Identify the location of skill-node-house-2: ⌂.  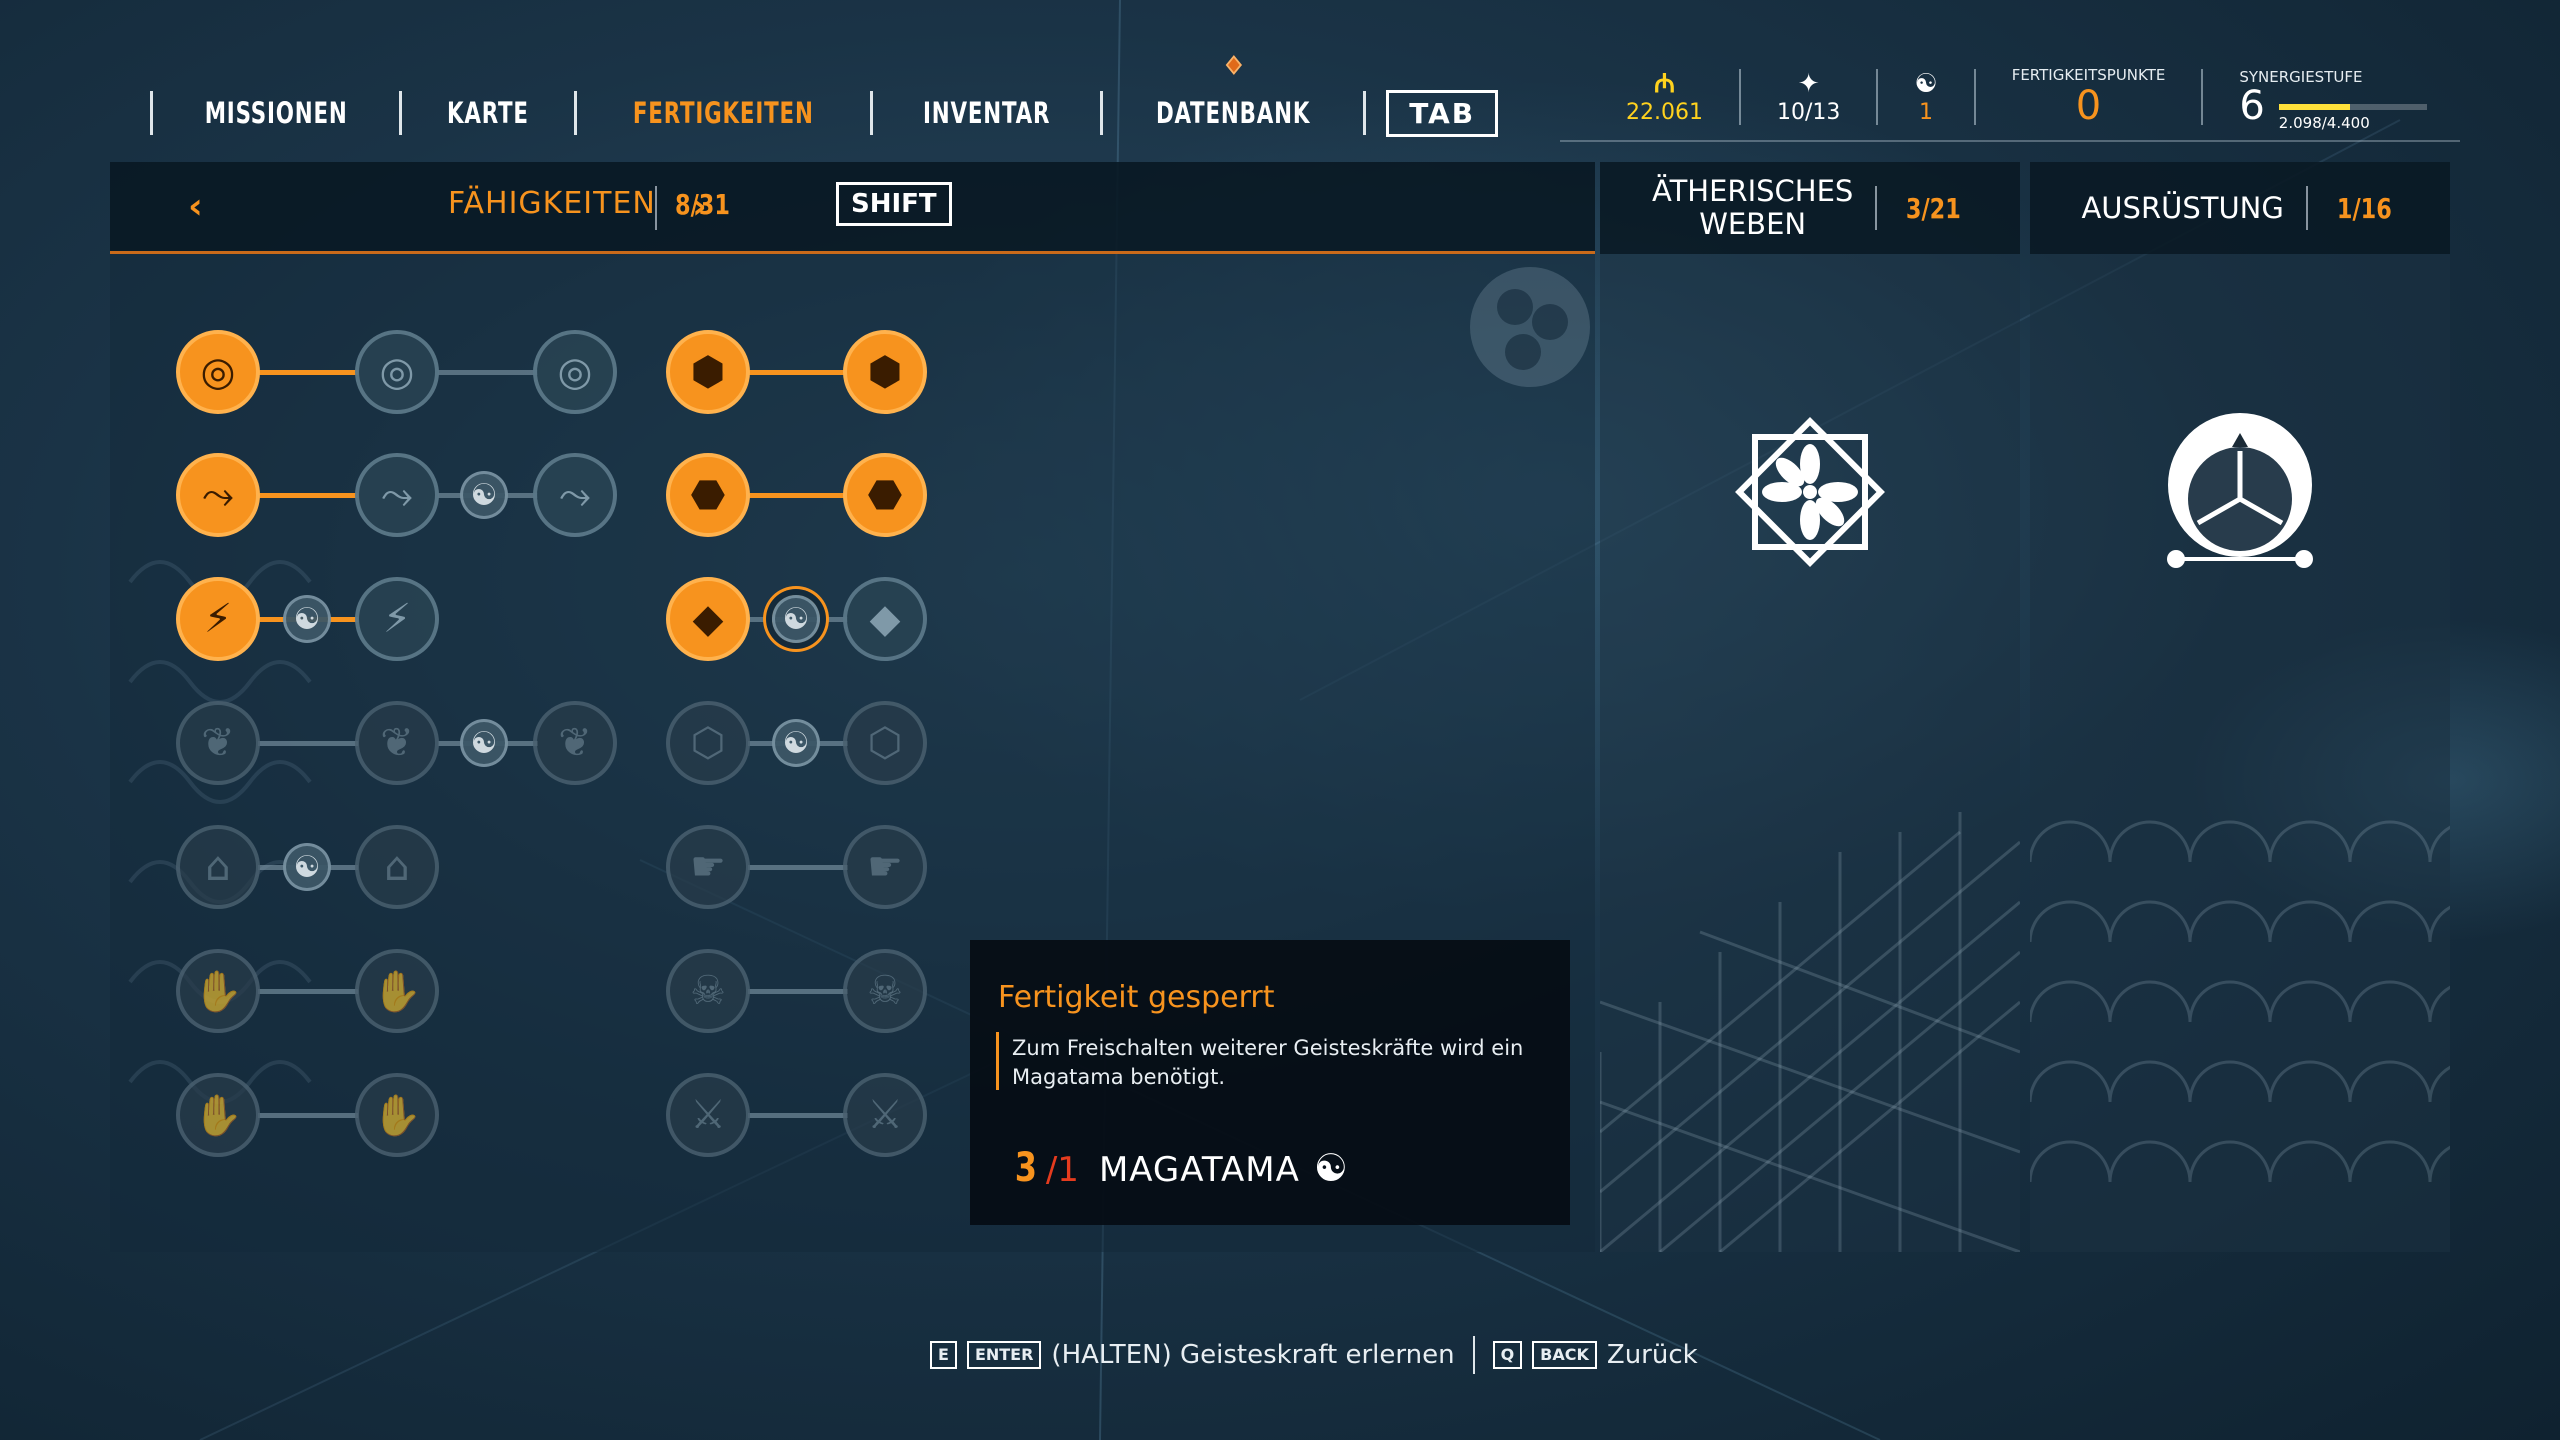
(397, 867).